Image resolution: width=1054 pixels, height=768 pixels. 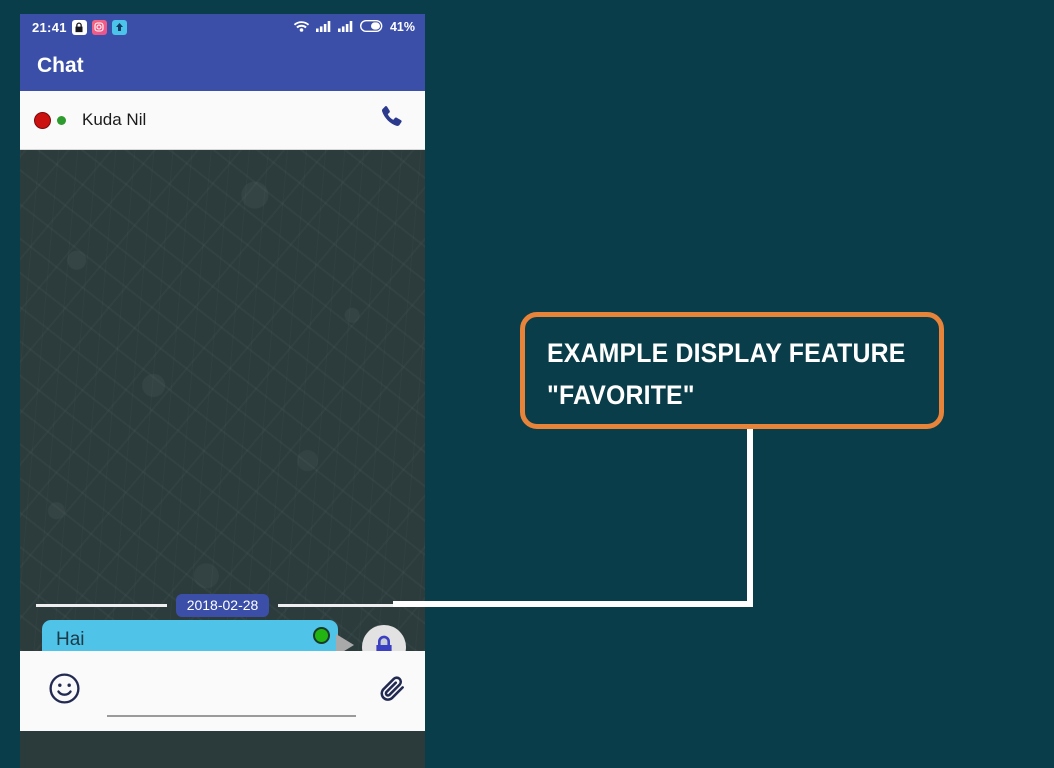 I want to click on green-dot-icon, so click(x=61, y=120).